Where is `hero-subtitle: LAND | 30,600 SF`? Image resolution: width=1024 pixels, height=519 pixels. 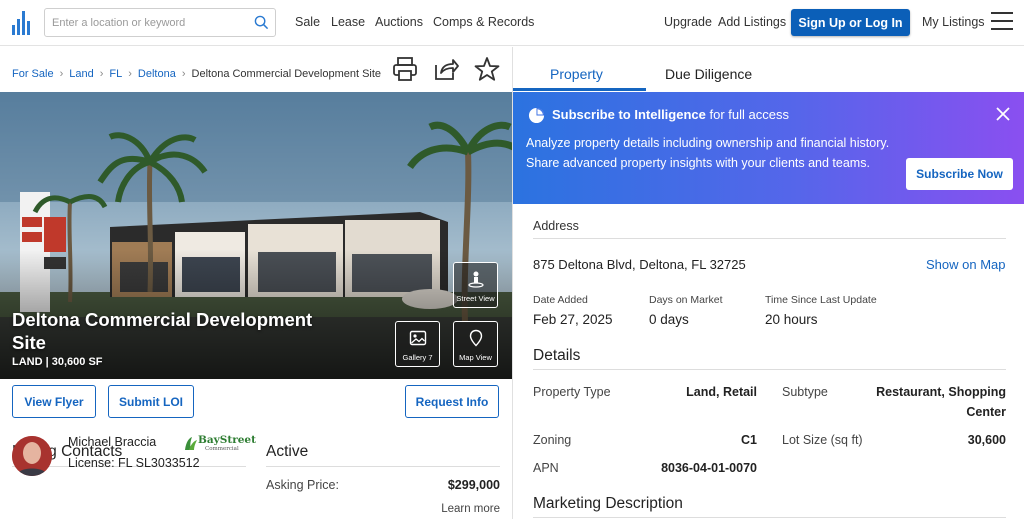
hero-subtitle: LAND | 30,600 SF is located at coordinates (57, 362).